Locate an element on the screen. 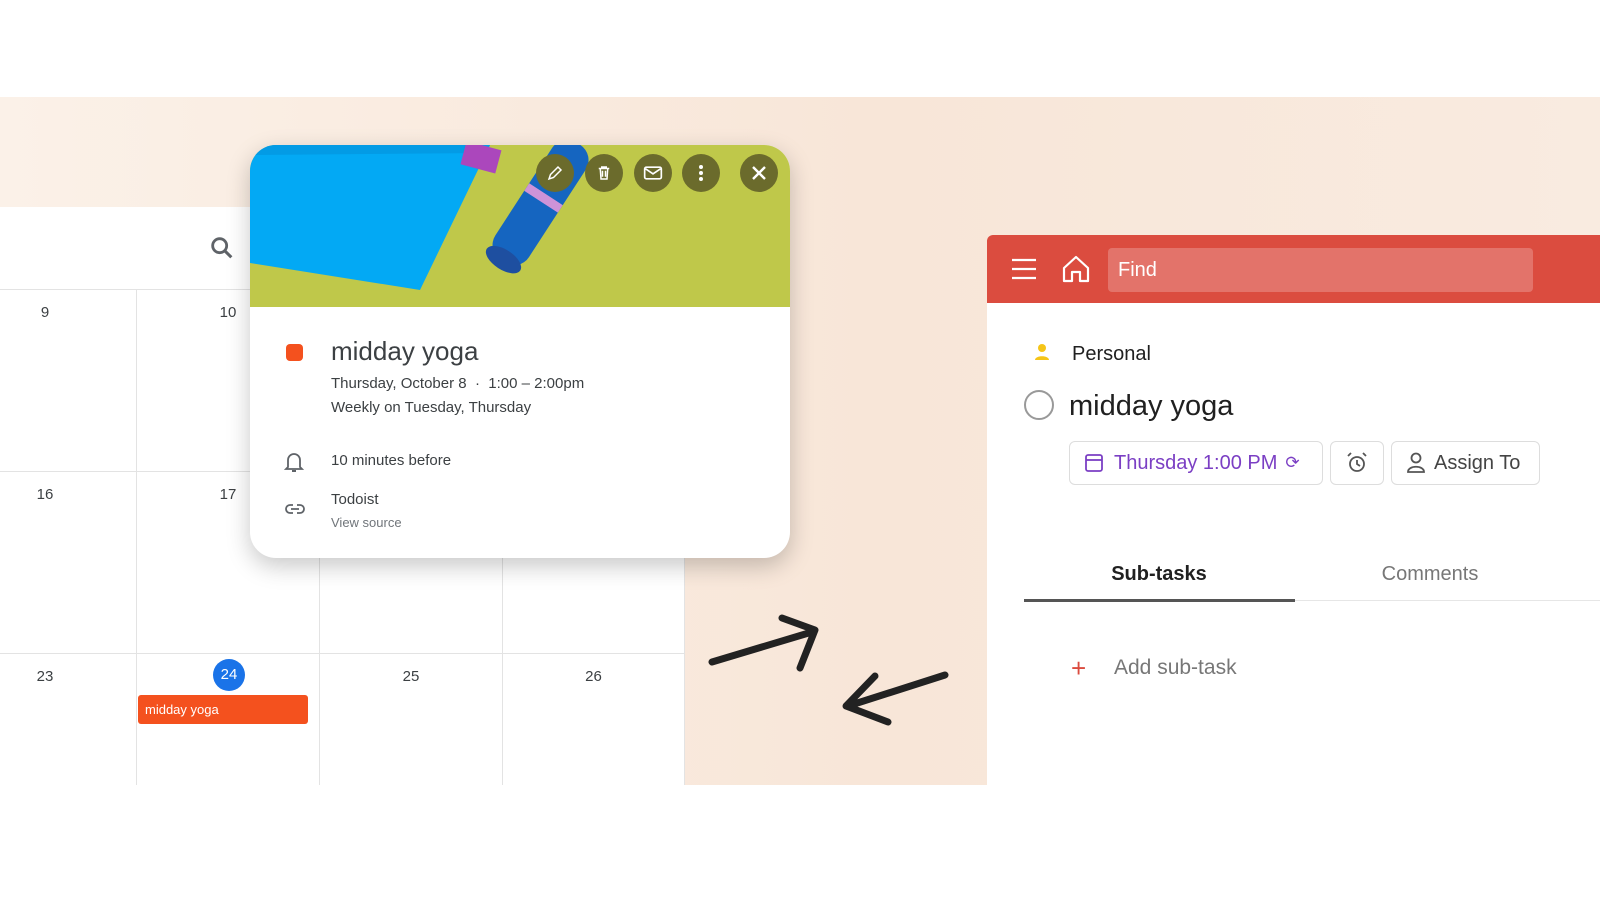  day-number: 23 is located at coordinates (45, 676).